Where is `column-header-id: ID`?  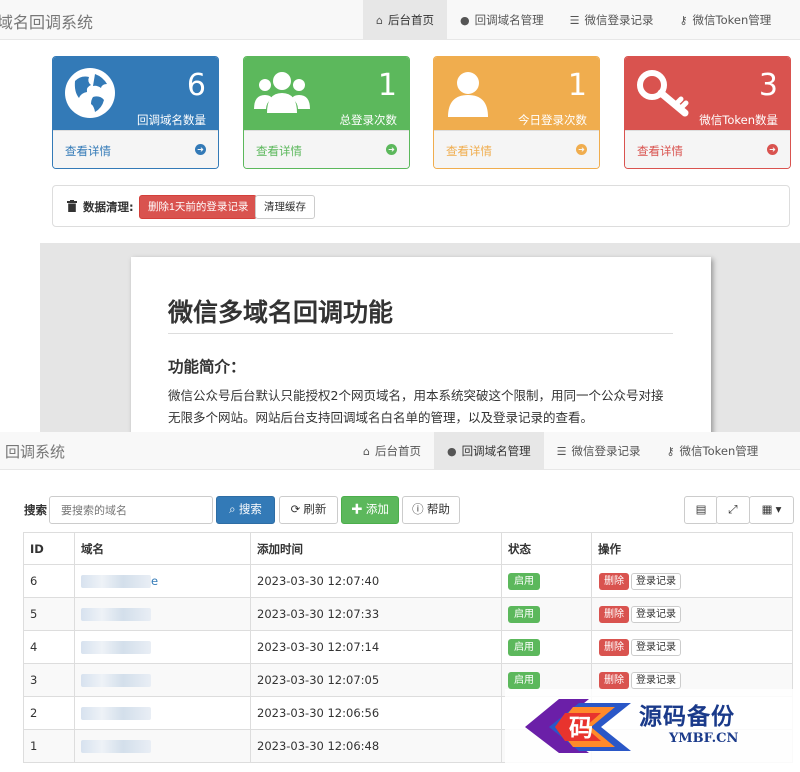 column-header-id: ID is located at coordinates (49, 548).